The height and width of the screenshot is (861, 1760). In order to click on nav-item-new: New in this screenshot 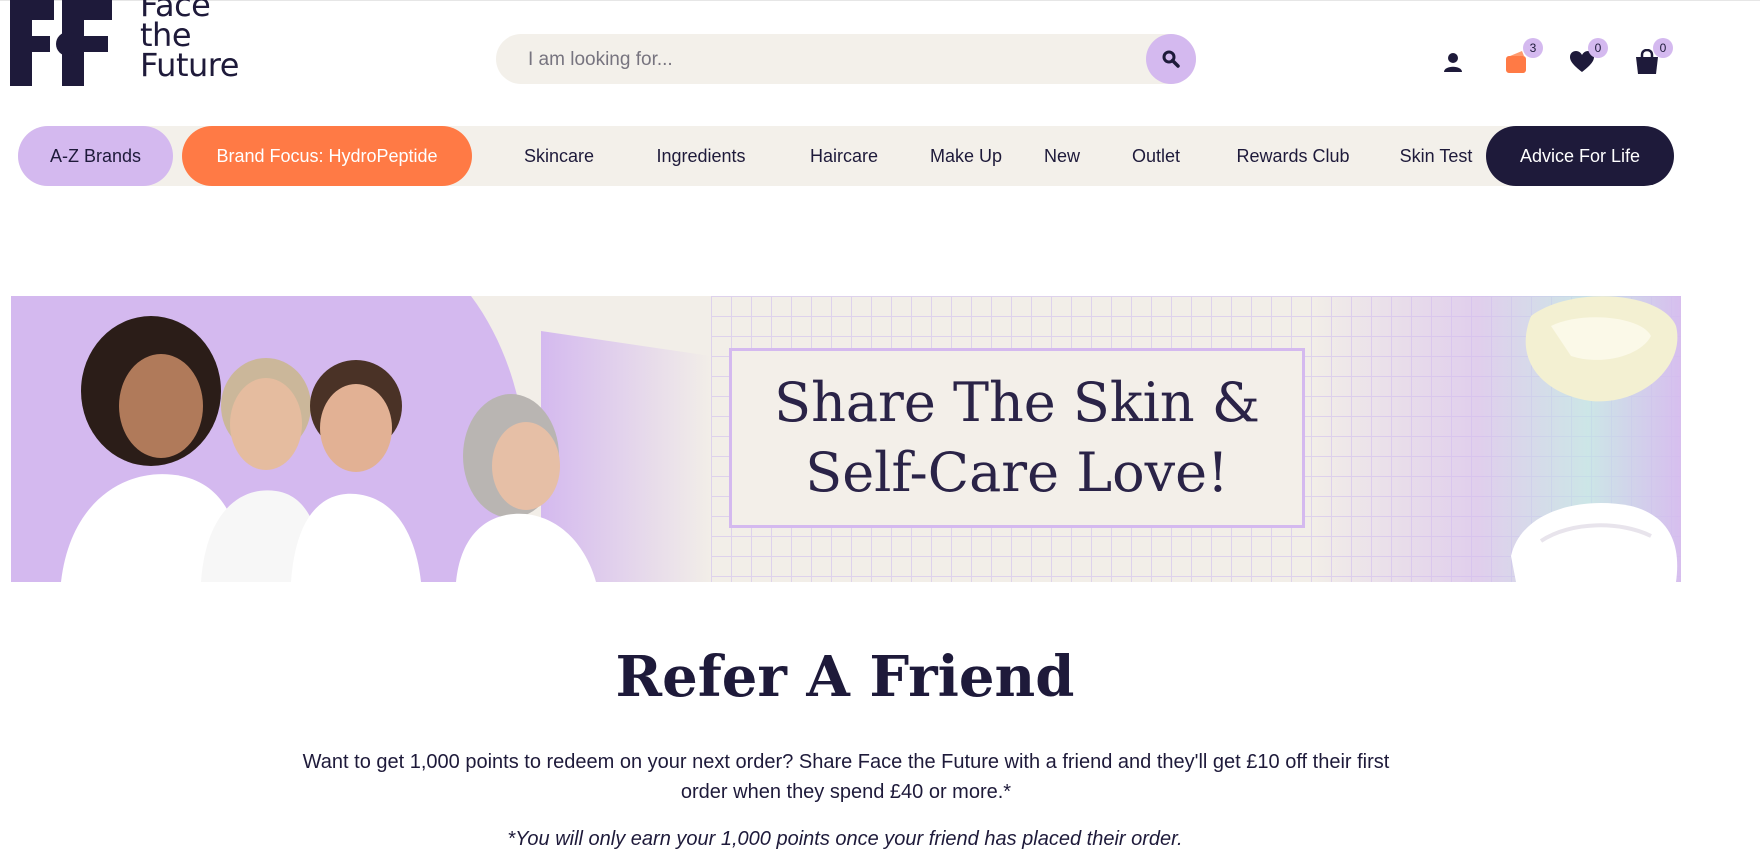, I will do `click(1062, 156)`.